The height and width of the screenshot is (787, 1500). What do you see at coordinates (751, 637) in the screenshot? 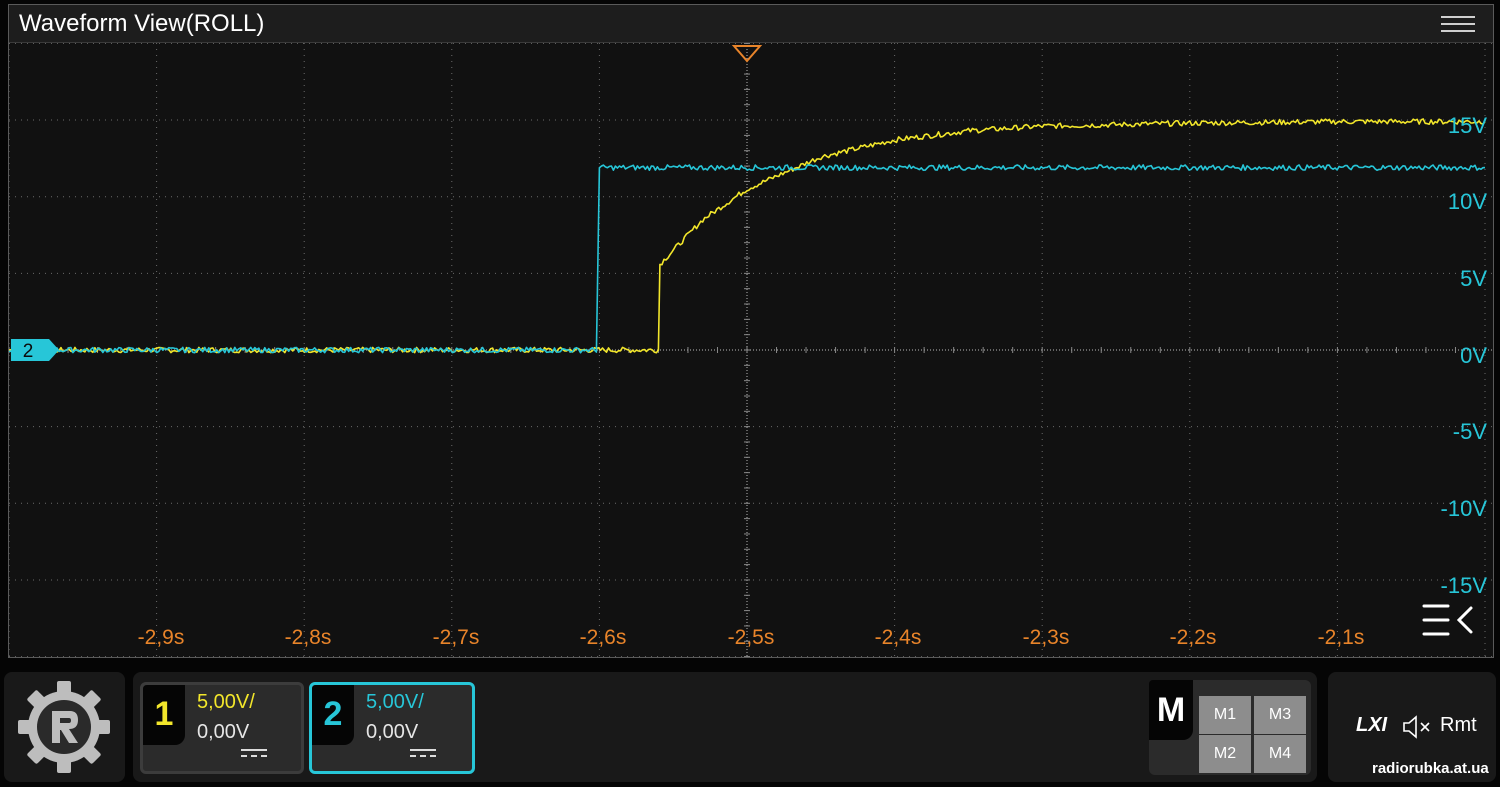
I see `x-axis-label: -2,5s` at bounding box center [751, 637].